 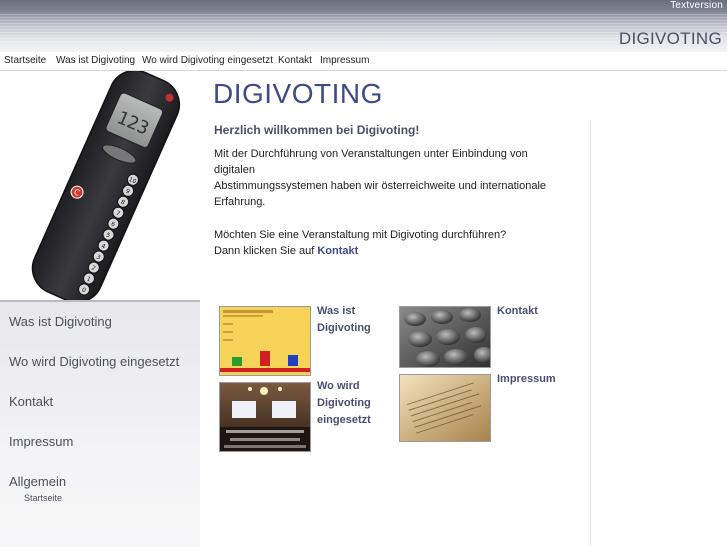 I want to click on voting-device-illustration: 123 109876543210 C, so click(x=106, y=186).